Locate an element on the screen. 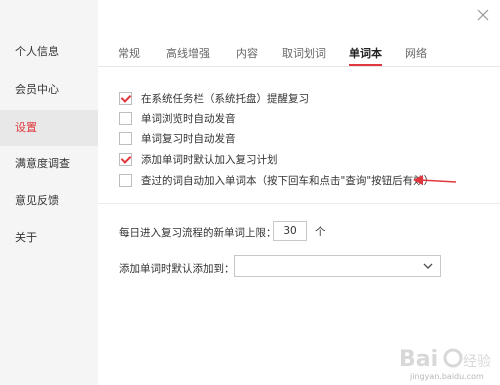  review-limit-unit: 个 is located at coordinates (320, 232).